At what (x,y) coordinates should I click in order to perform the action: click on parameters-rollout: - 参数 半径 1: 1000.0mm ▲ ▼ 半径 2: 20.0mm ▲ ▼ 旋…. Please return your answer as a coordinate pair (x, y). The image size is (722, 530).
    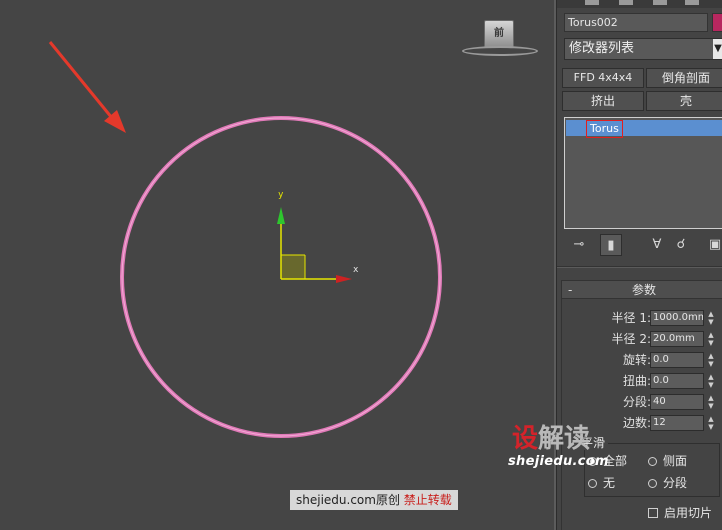
    Looking at the image, I should click on (641, 405).